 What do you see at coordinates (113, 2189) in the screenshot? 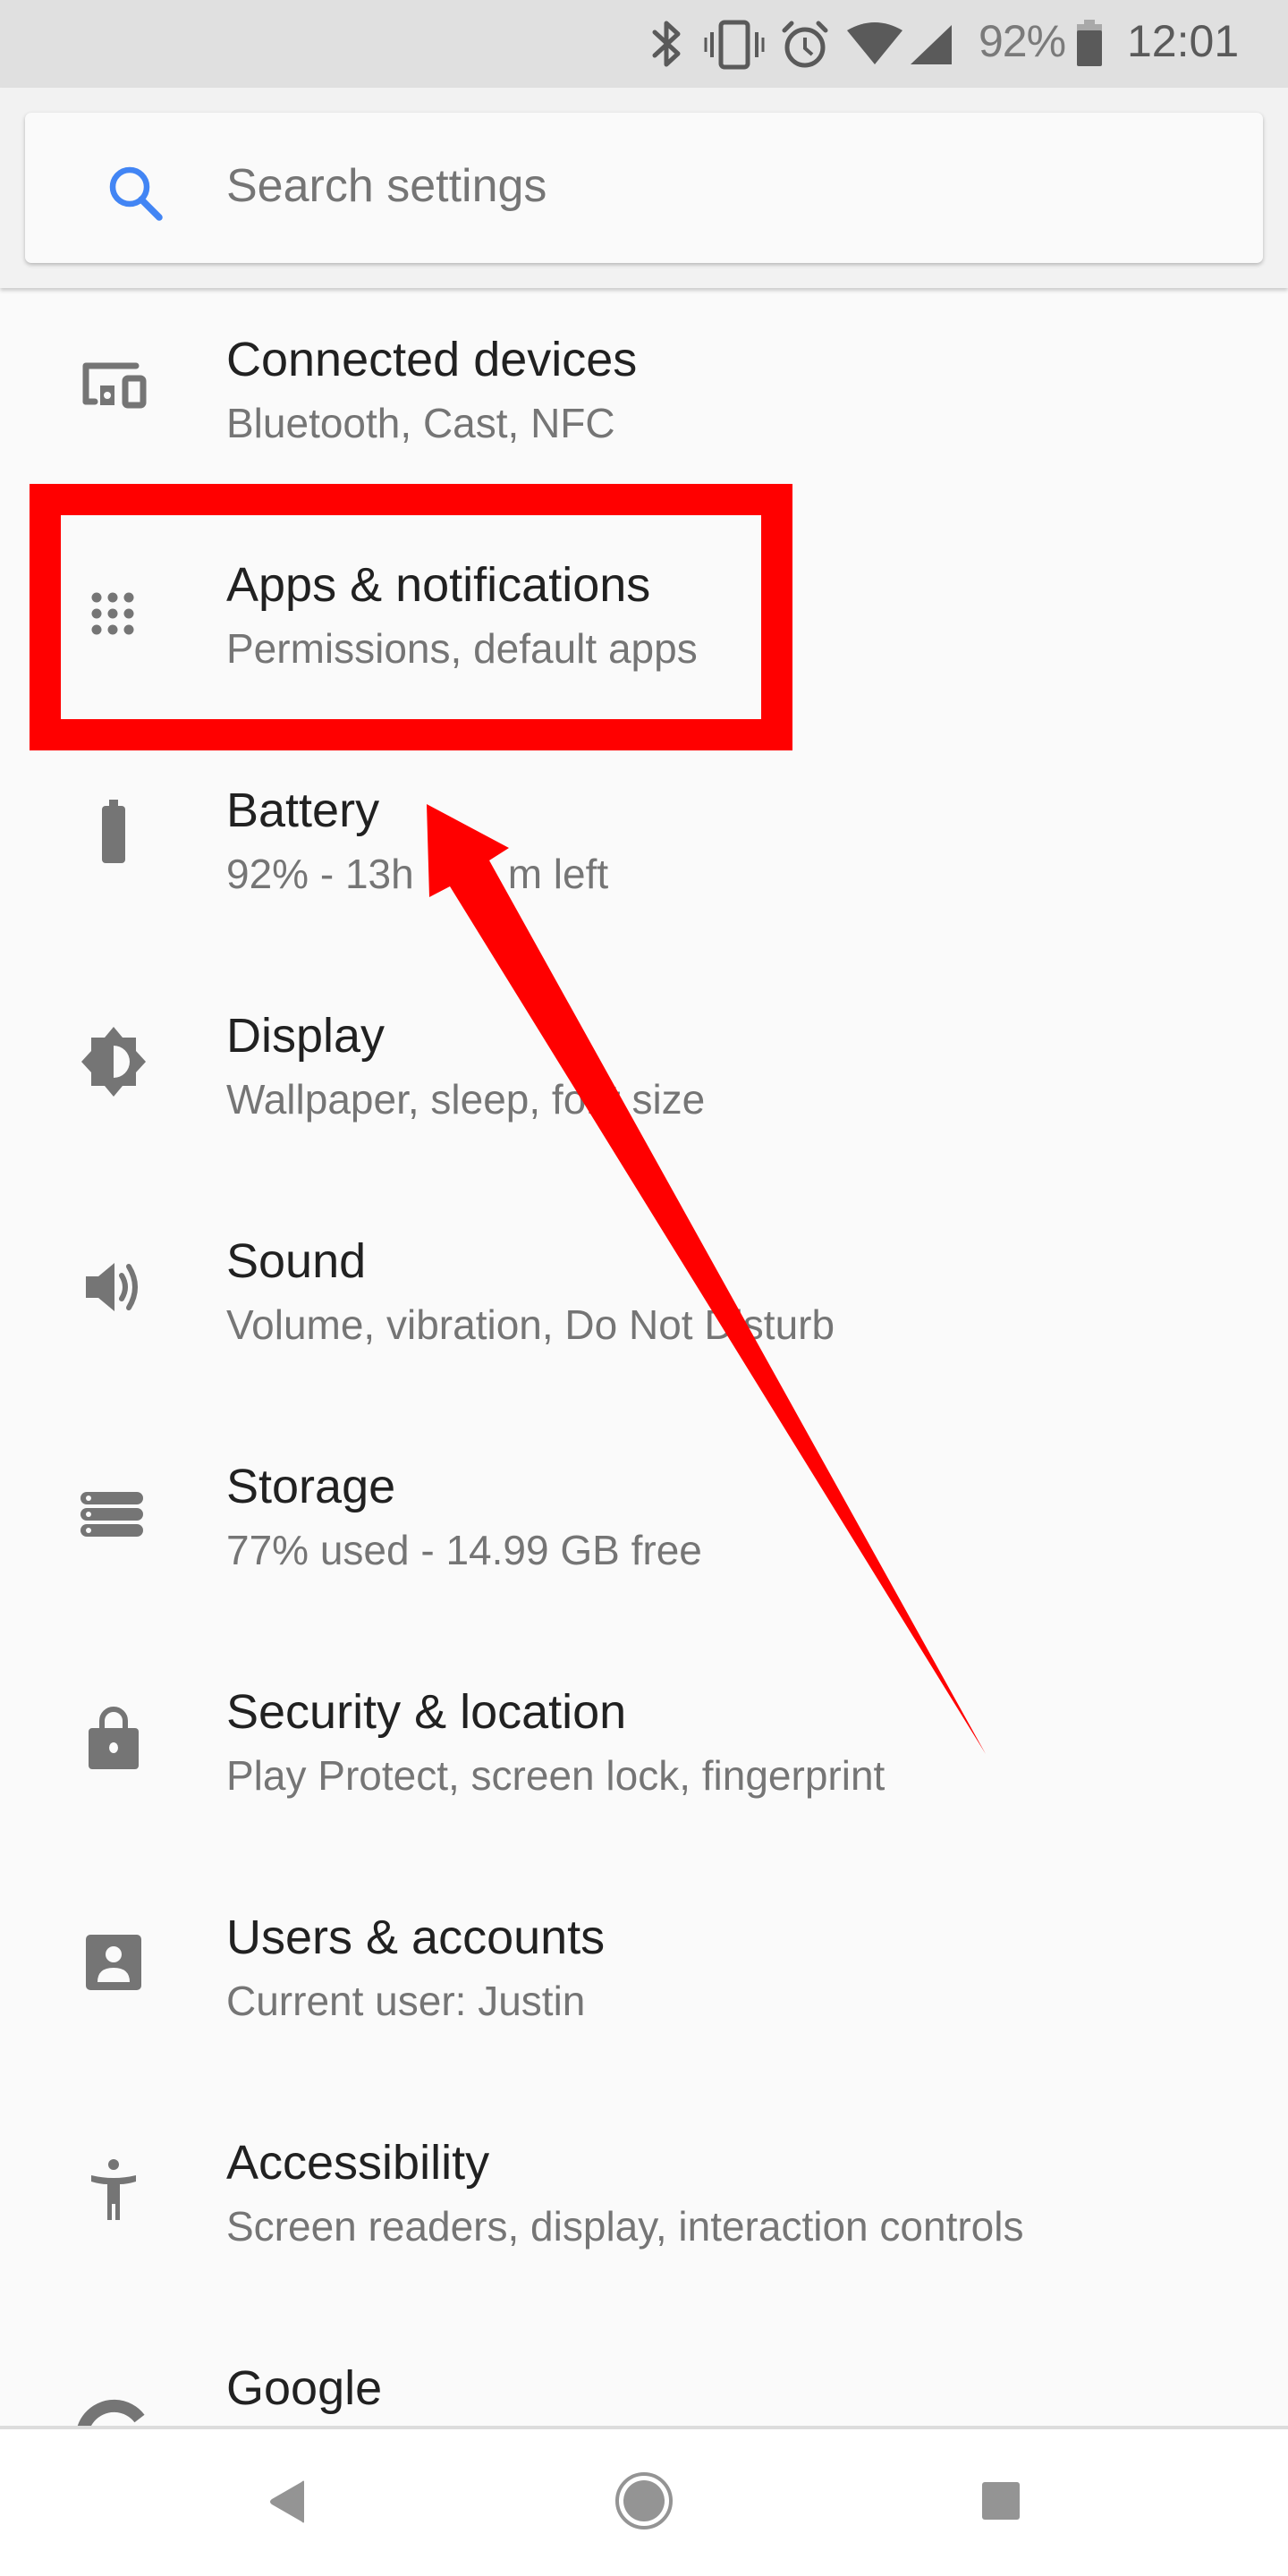
I see `accessibility-icon` at bounding box center [113, 2189].